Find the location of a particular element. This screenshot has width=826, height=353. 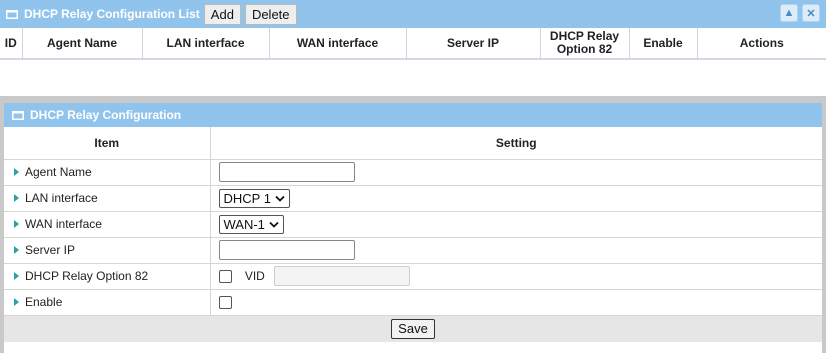

setting-agent-name is located at coordinates (516, 172).